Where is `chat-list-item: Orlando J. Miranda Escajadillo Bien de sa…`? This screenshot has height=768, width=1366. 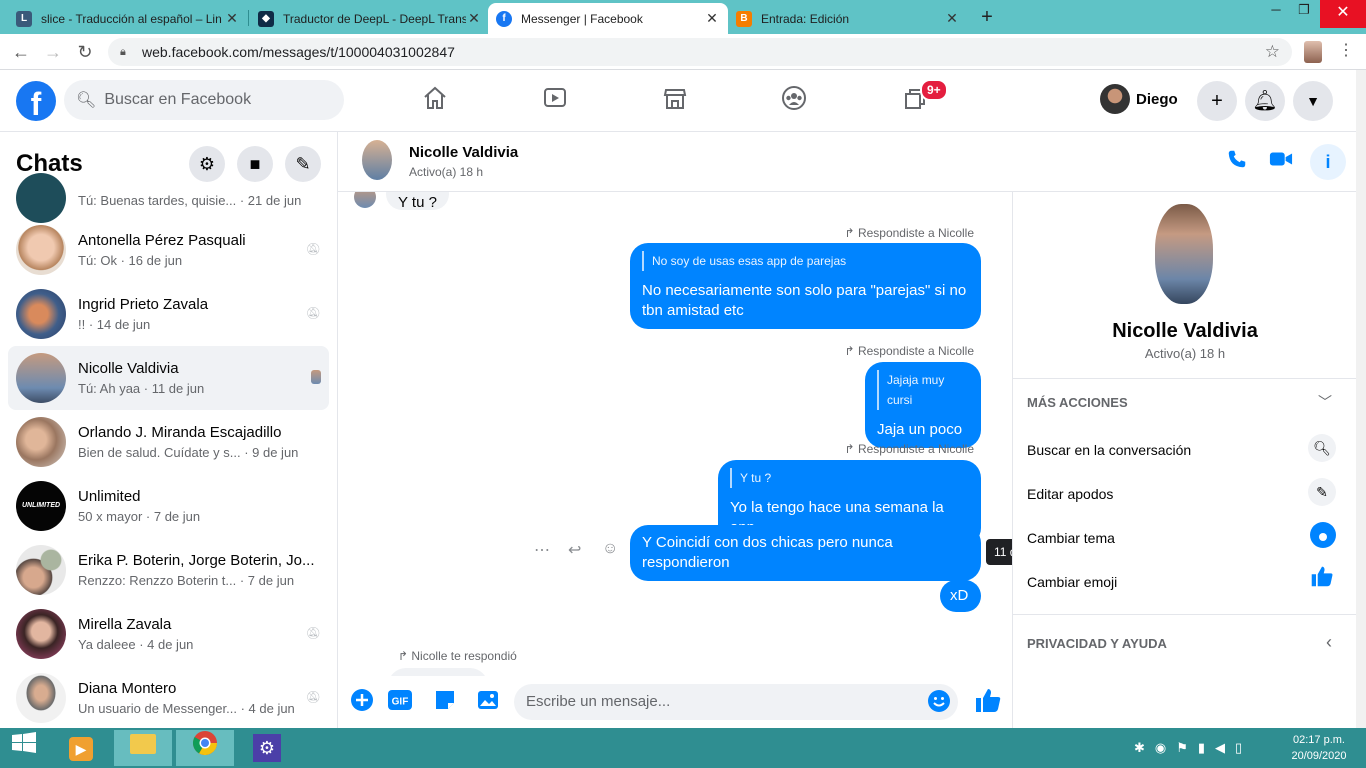
chat-list-item: Orlando J. Miranda Escajadillo Bien de sa… is located at coordinates (168, 442).